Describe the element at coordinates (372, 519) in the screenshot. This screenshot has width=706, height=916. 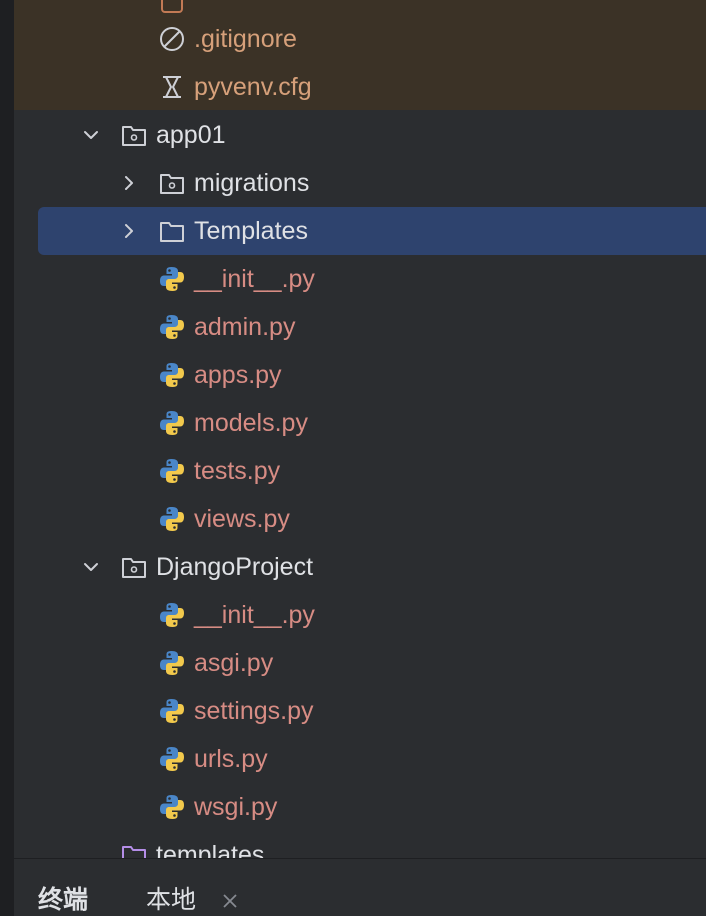
I see `tree-row-py-file: views.py` at that location.